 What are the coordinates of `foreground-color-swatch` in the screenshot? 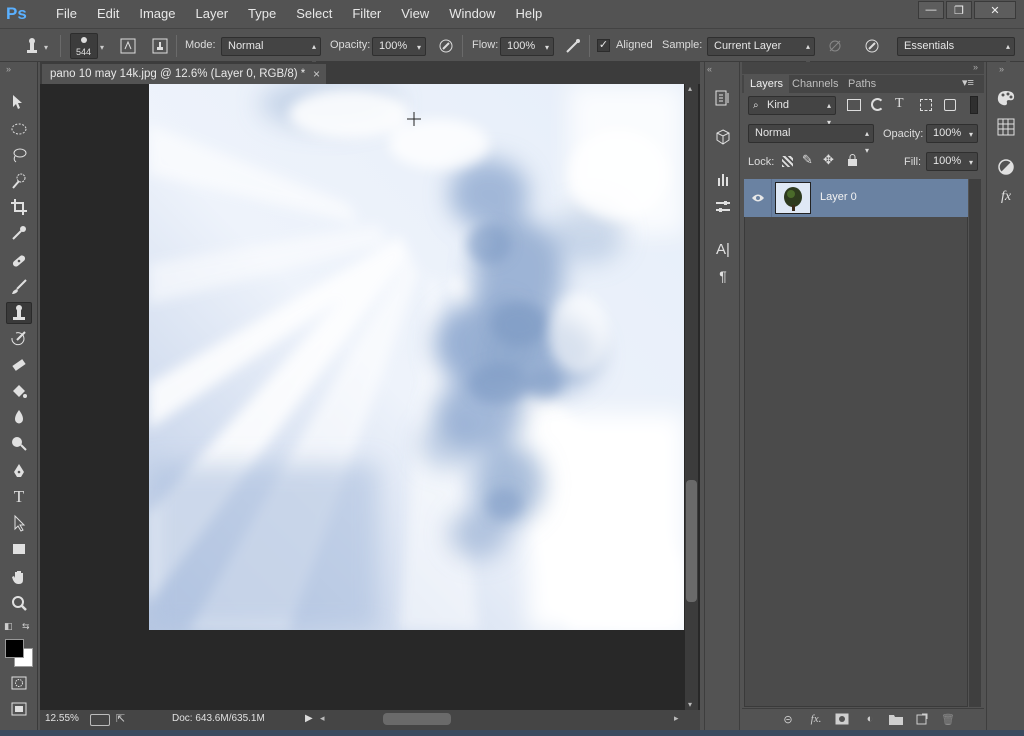 It's located at (14, 648).